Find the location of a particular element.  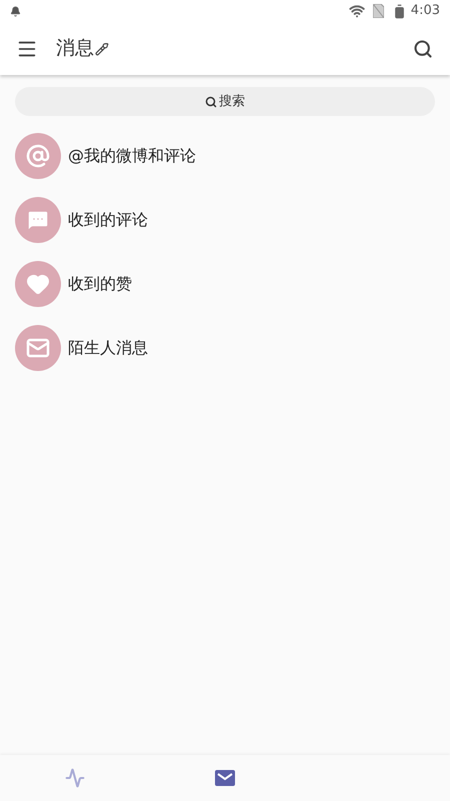

status-time: 4:03 is located at coordinates (425, 11).